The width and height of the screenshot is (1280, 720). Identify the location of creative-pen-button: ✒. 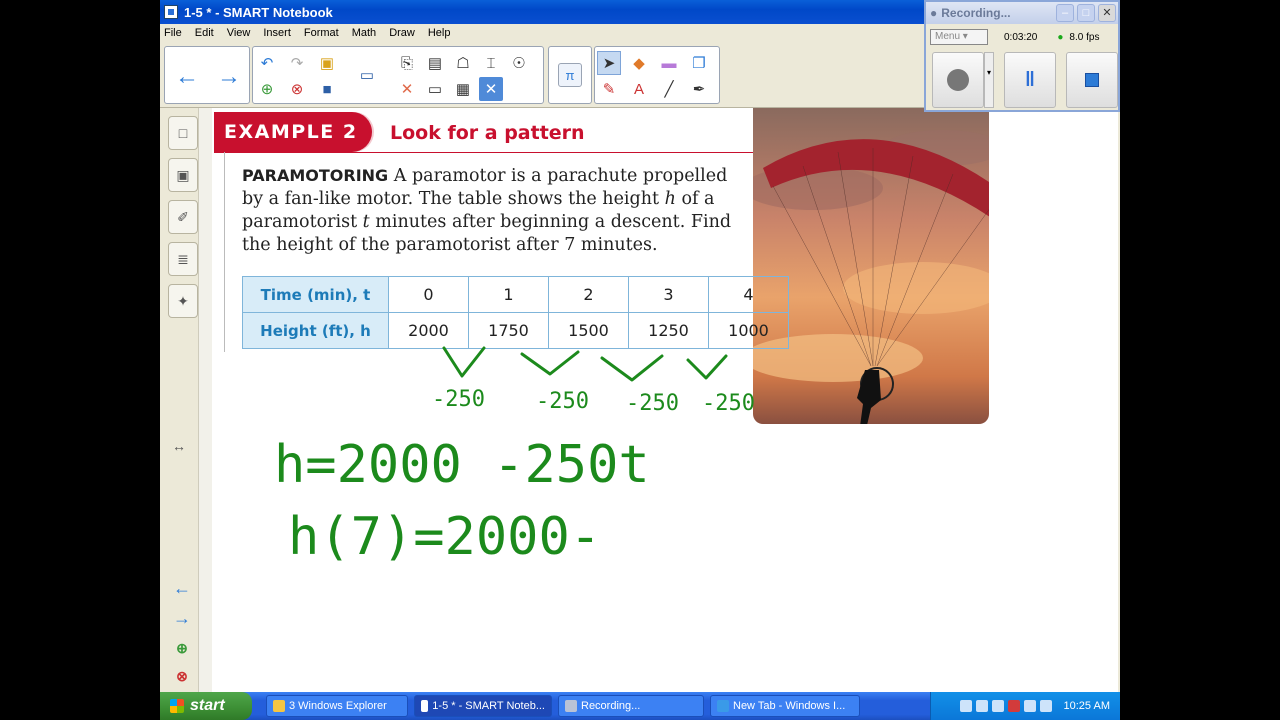
(699, 89).